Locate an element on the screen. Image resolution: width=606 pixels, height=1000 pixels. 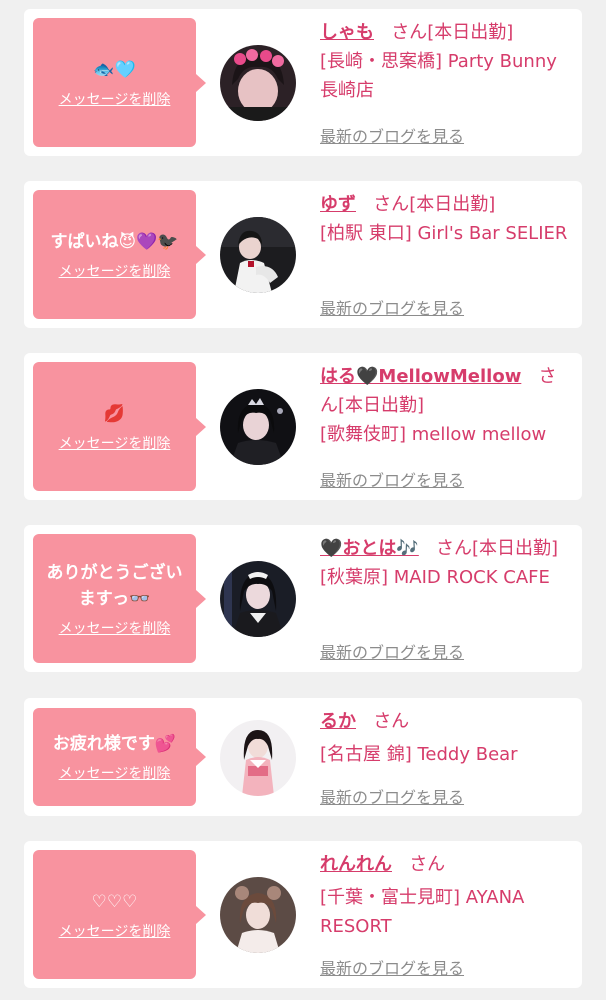
cast-info: しゃも さん[本日出勤] [長崎・思案橋] Party Bunny 長崎店 is located at coordinates (445, 61).